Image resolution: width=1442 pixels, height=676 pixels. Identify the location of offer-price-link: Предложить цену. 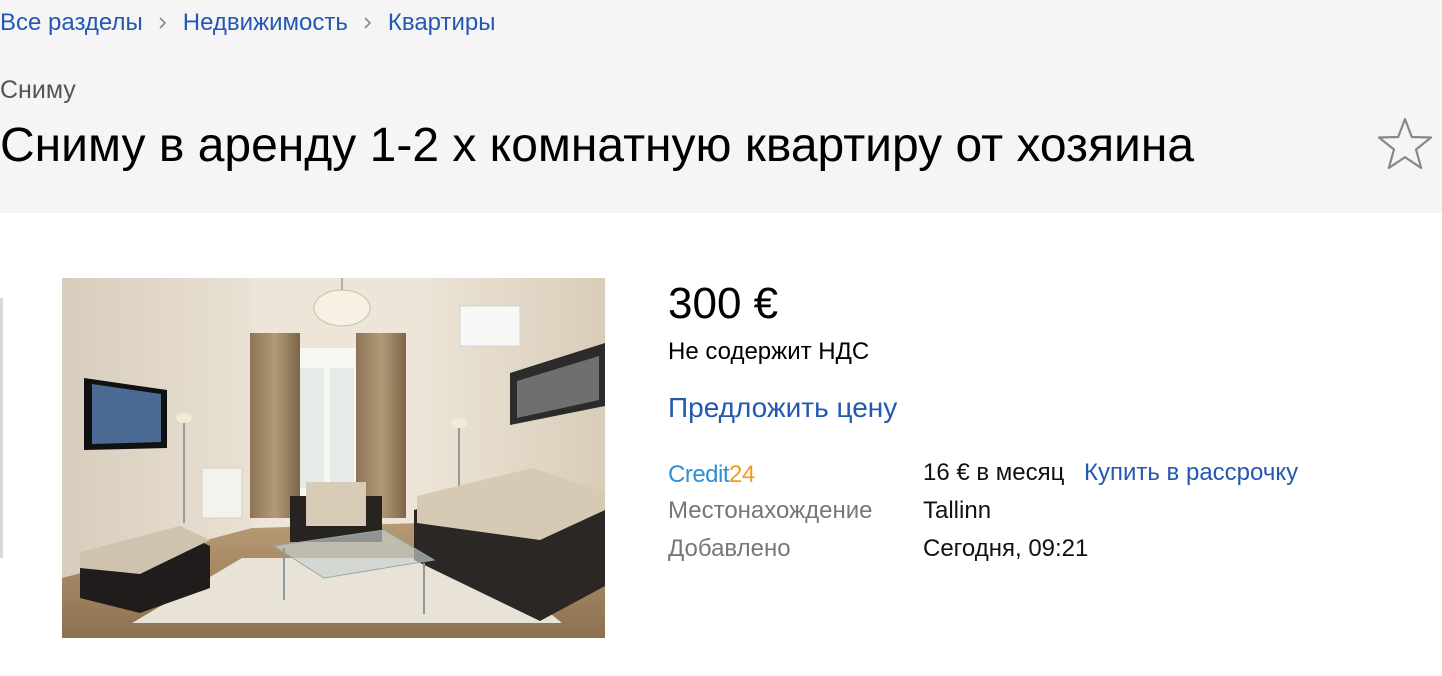
(782, 408).